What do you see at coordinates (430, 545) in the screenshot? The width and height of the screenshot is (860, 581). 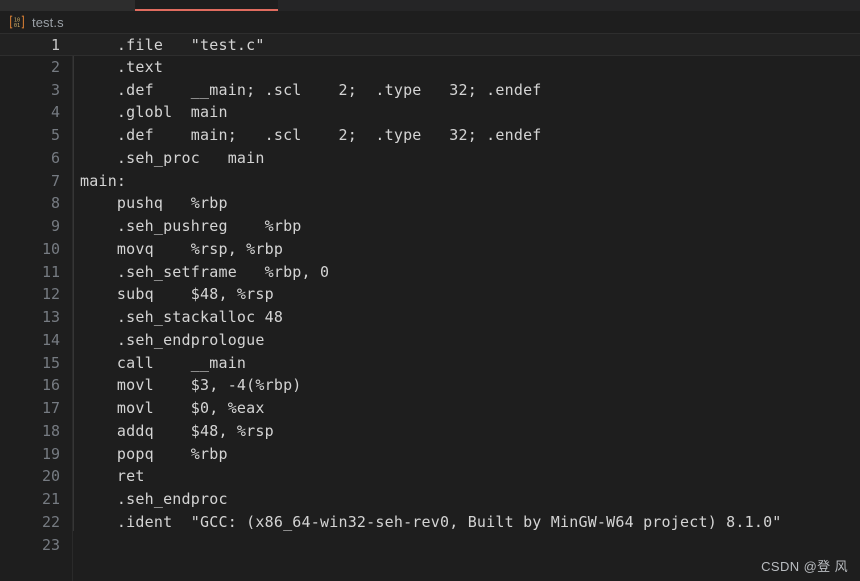 I see `code-line: 23` at bounding box center [430, 545].